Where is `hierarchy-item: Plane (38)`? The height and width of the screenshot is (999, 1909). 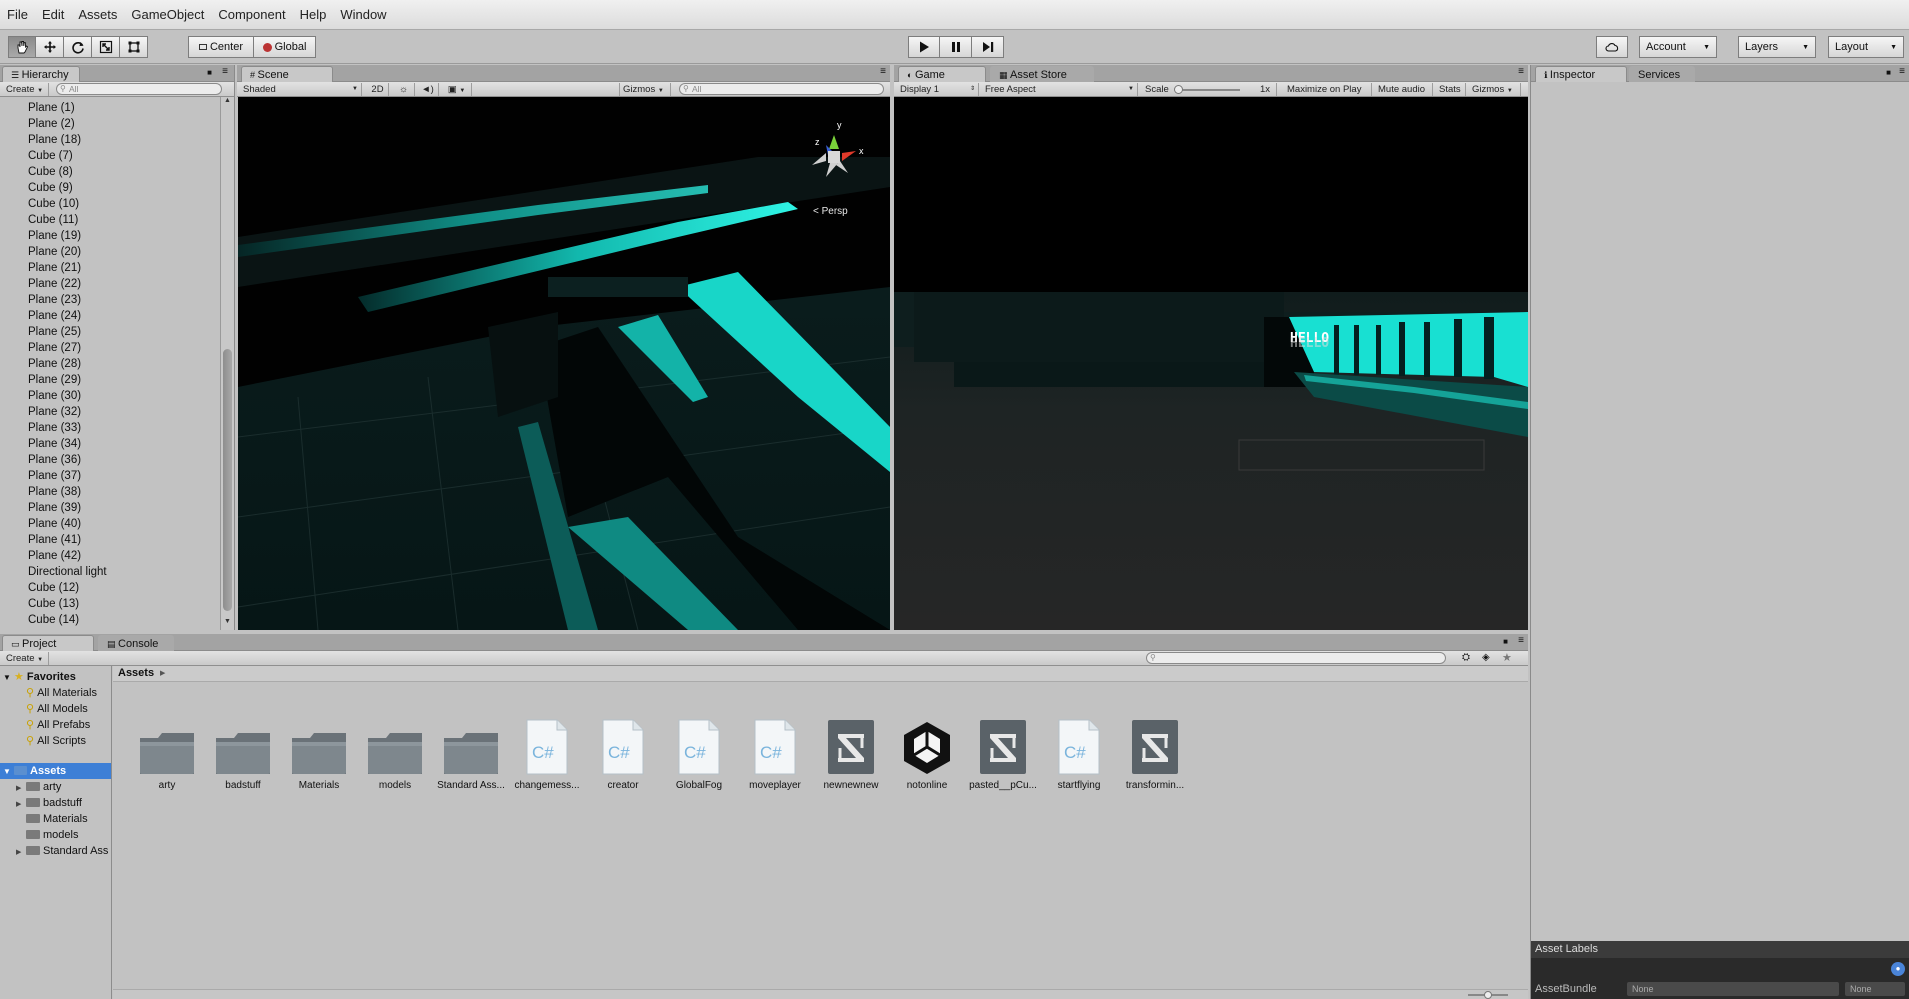 hierarchy-item: Plane (38) is located at coordinates (111, 492).